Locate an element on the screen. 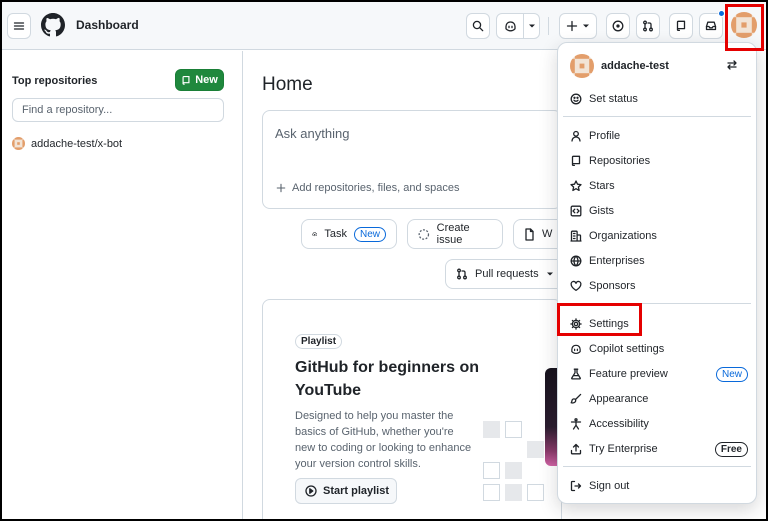 This screenshot has width=768, height=521. organization-icon is located at coordinates (576, 236).